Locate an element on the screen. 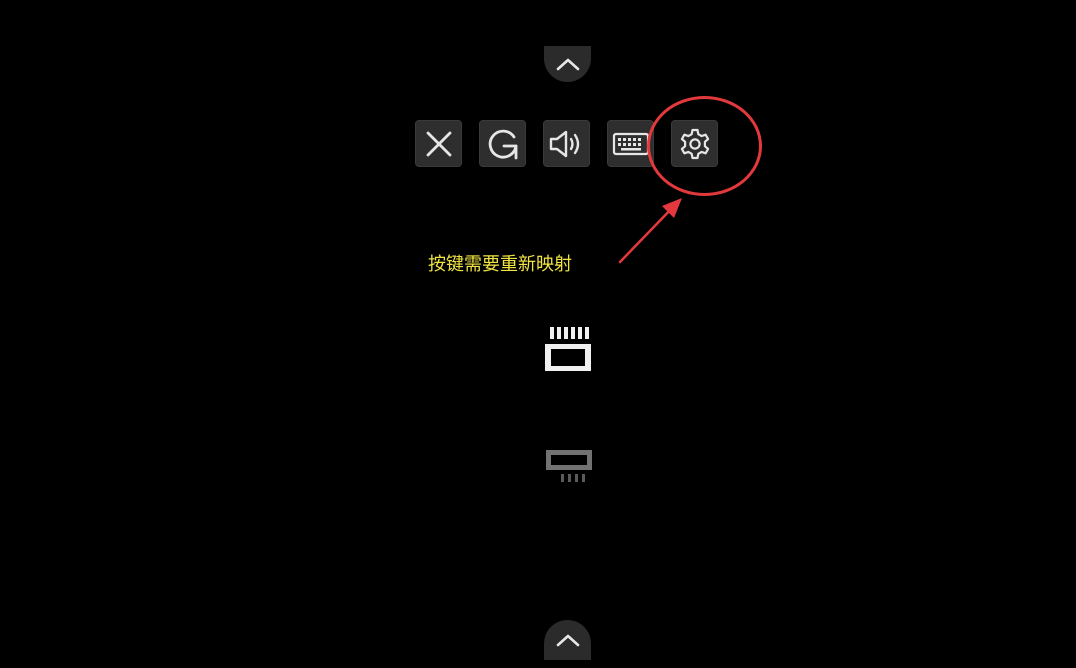 Image resolution: width=1076 pixels, height=668 pixels. bottom-expand-tab is located at coordinates (567, 640).